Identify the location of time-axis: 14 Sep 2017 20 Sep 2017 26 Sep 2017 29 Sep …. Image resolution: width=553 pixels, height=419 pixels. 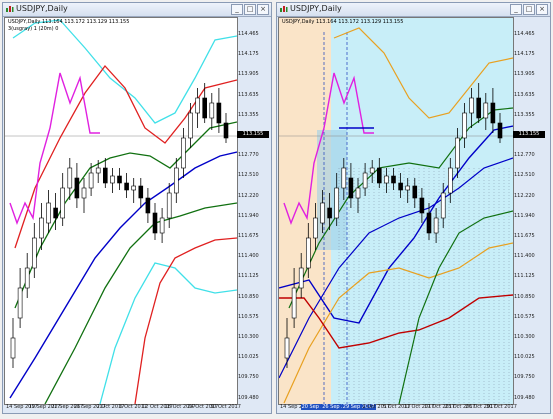
(397, 408).